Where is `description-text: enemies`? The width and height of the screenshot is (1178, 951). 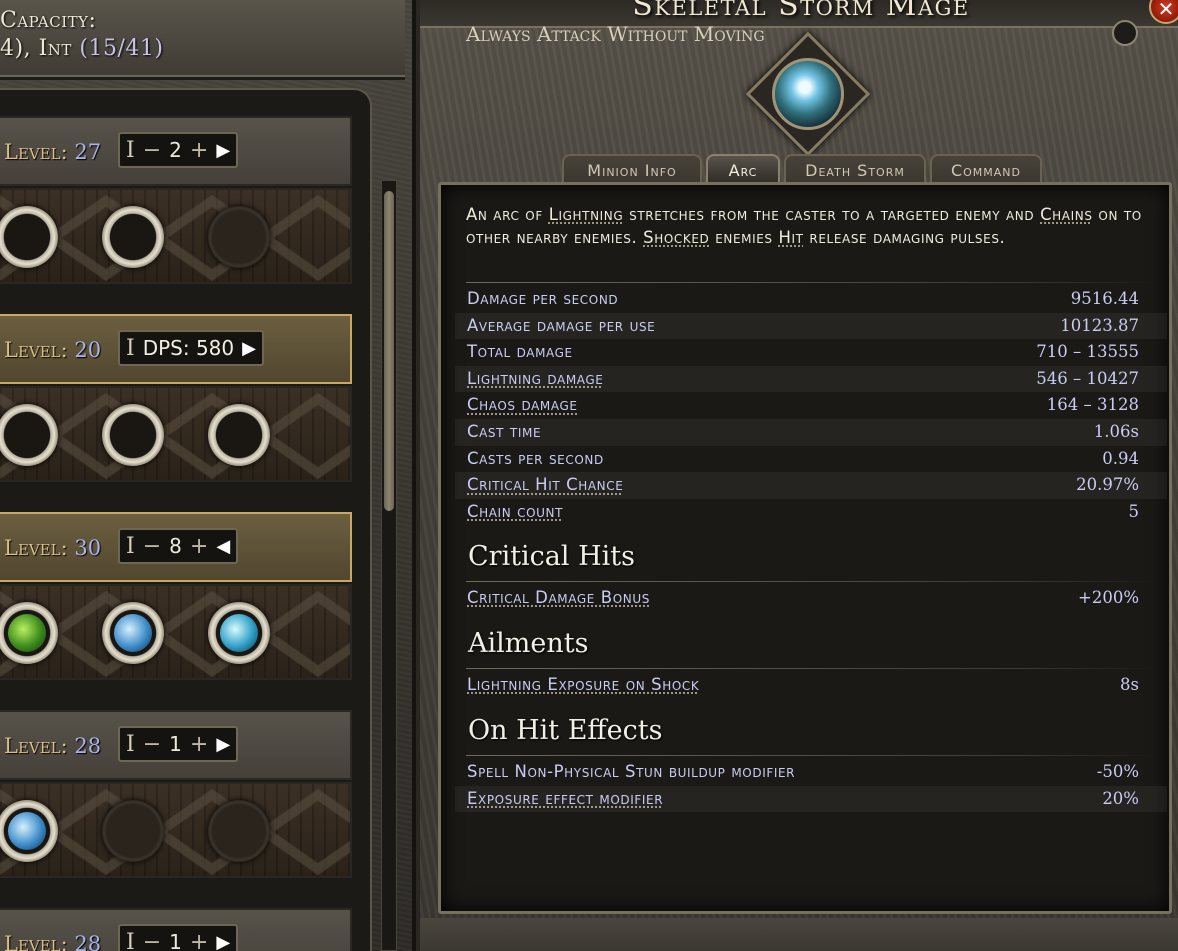 description-text: enemies is located at coordinates (744, 237).